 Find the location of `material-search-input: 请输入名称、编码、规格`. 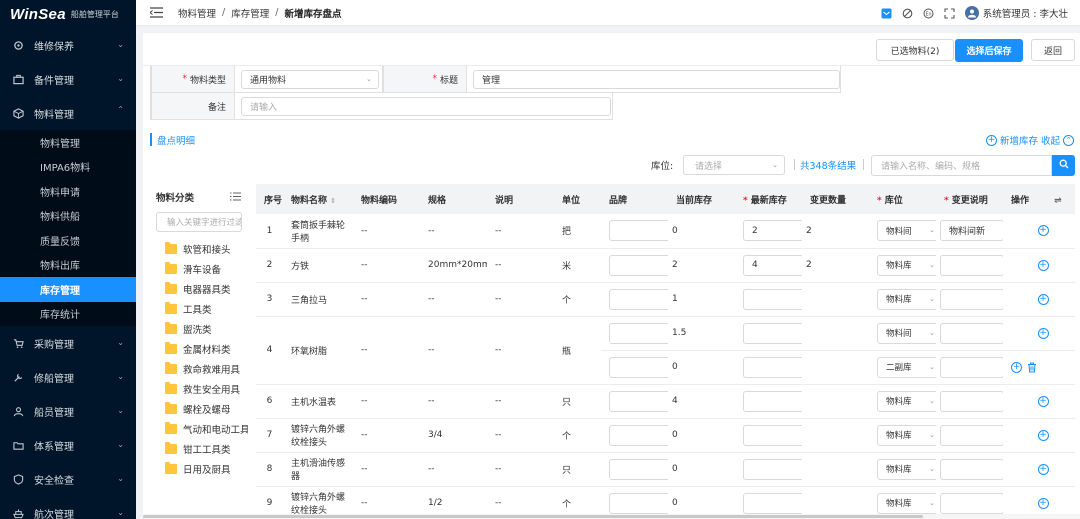

material-search-input: 请输入名称、编码、规格 is located at coordinates (961, 165).